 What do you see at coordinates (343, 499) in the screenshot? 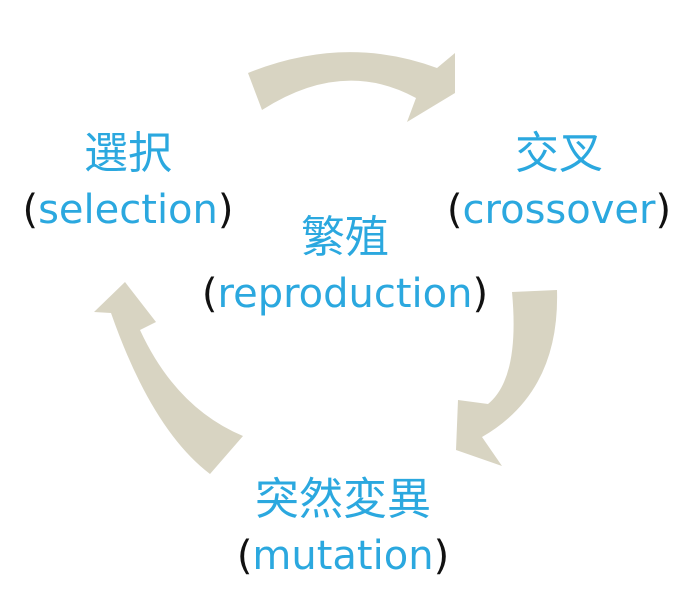
I see `mutation-label-jp: 突然変異` at bounding box center [343, 499].